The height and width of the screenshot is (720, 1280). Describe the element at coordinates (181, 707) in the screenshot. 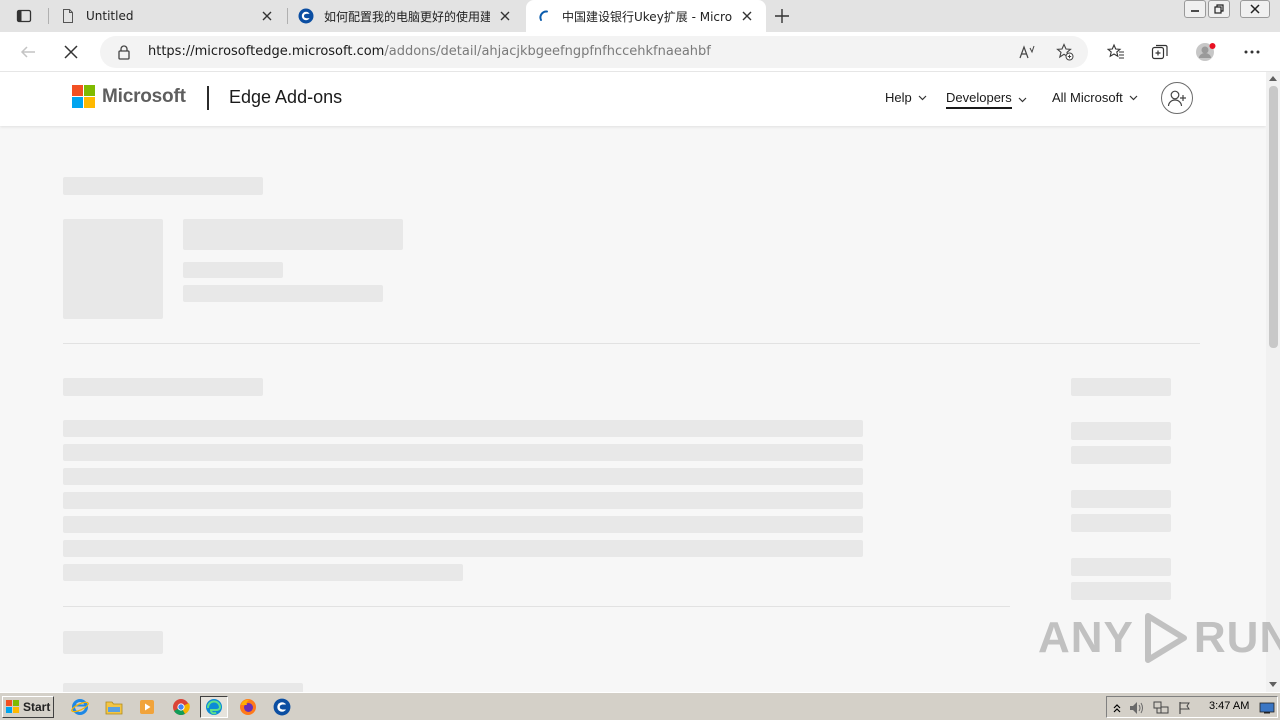

I see `chrome-icon` at that location.